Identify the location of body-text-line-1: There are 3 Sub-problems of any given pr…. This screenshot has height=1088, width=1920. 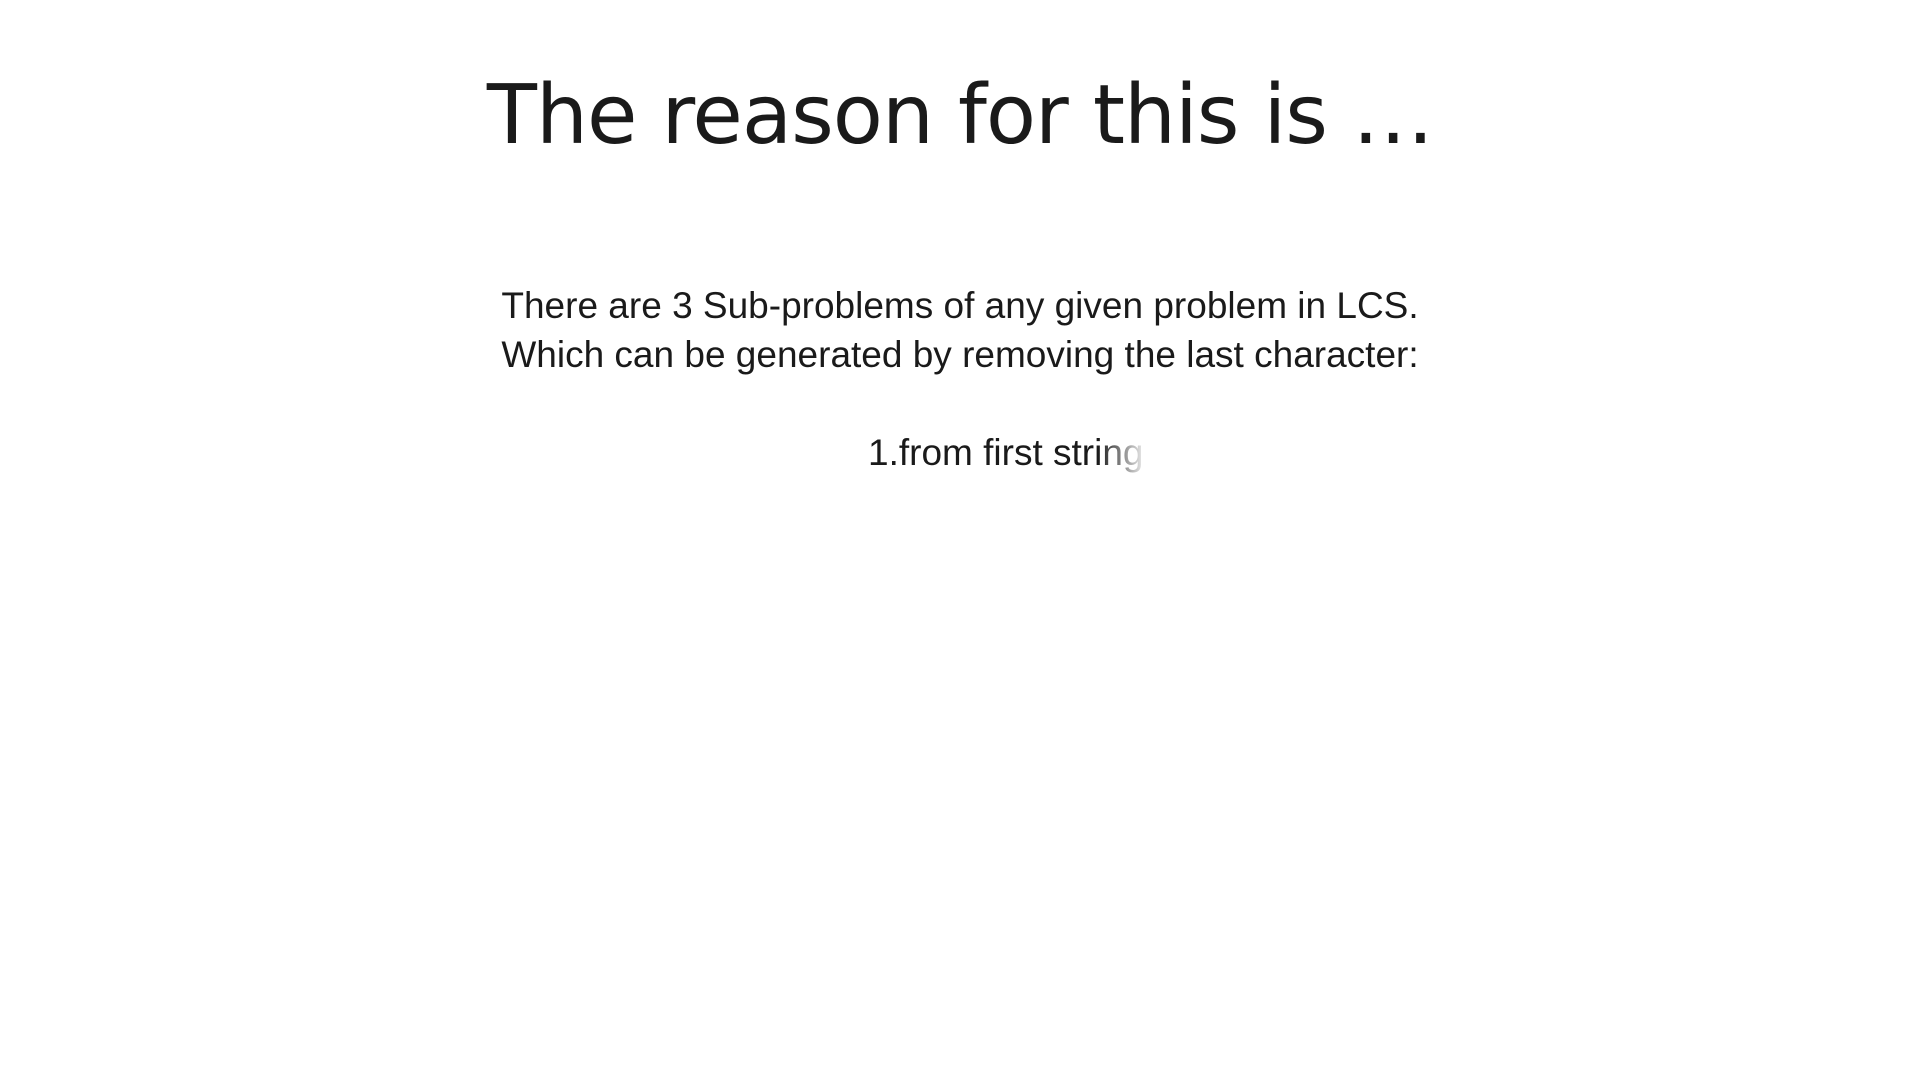
(960, 305).